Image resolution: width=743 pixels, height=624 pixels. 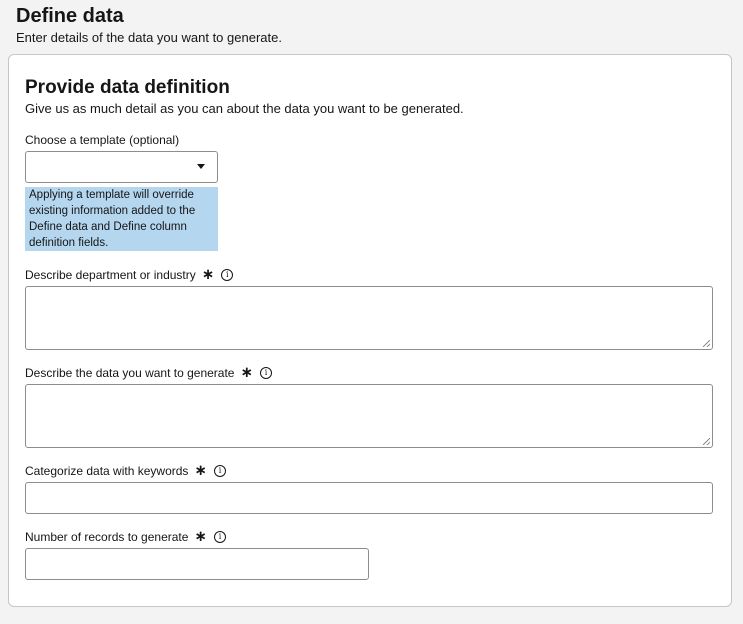 I want to click on template-label-text: Choose a template (optional), so click(x=102, y=140).